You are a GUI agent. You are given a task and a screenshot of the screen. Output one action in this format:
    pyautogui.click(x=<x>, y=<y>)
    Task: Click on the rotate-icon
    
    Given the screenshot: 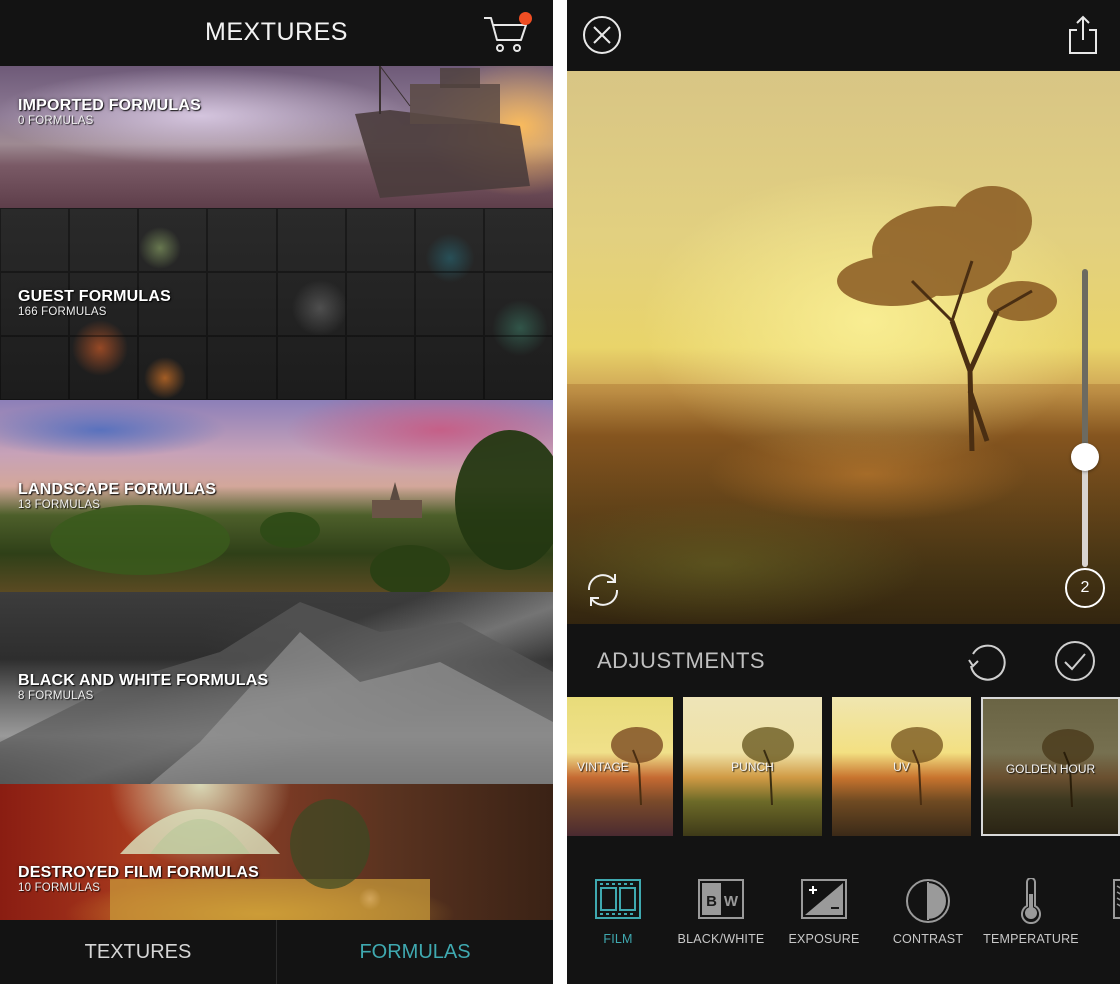 What is the action you would take?
    pyautogui.click(x=603, y=590)
    